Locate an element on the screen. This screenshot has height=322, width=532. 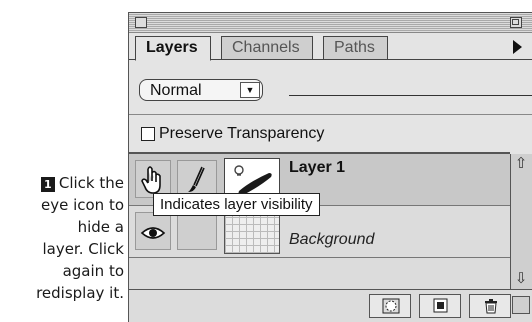
trash-icon is located at coordinates (491, 306).